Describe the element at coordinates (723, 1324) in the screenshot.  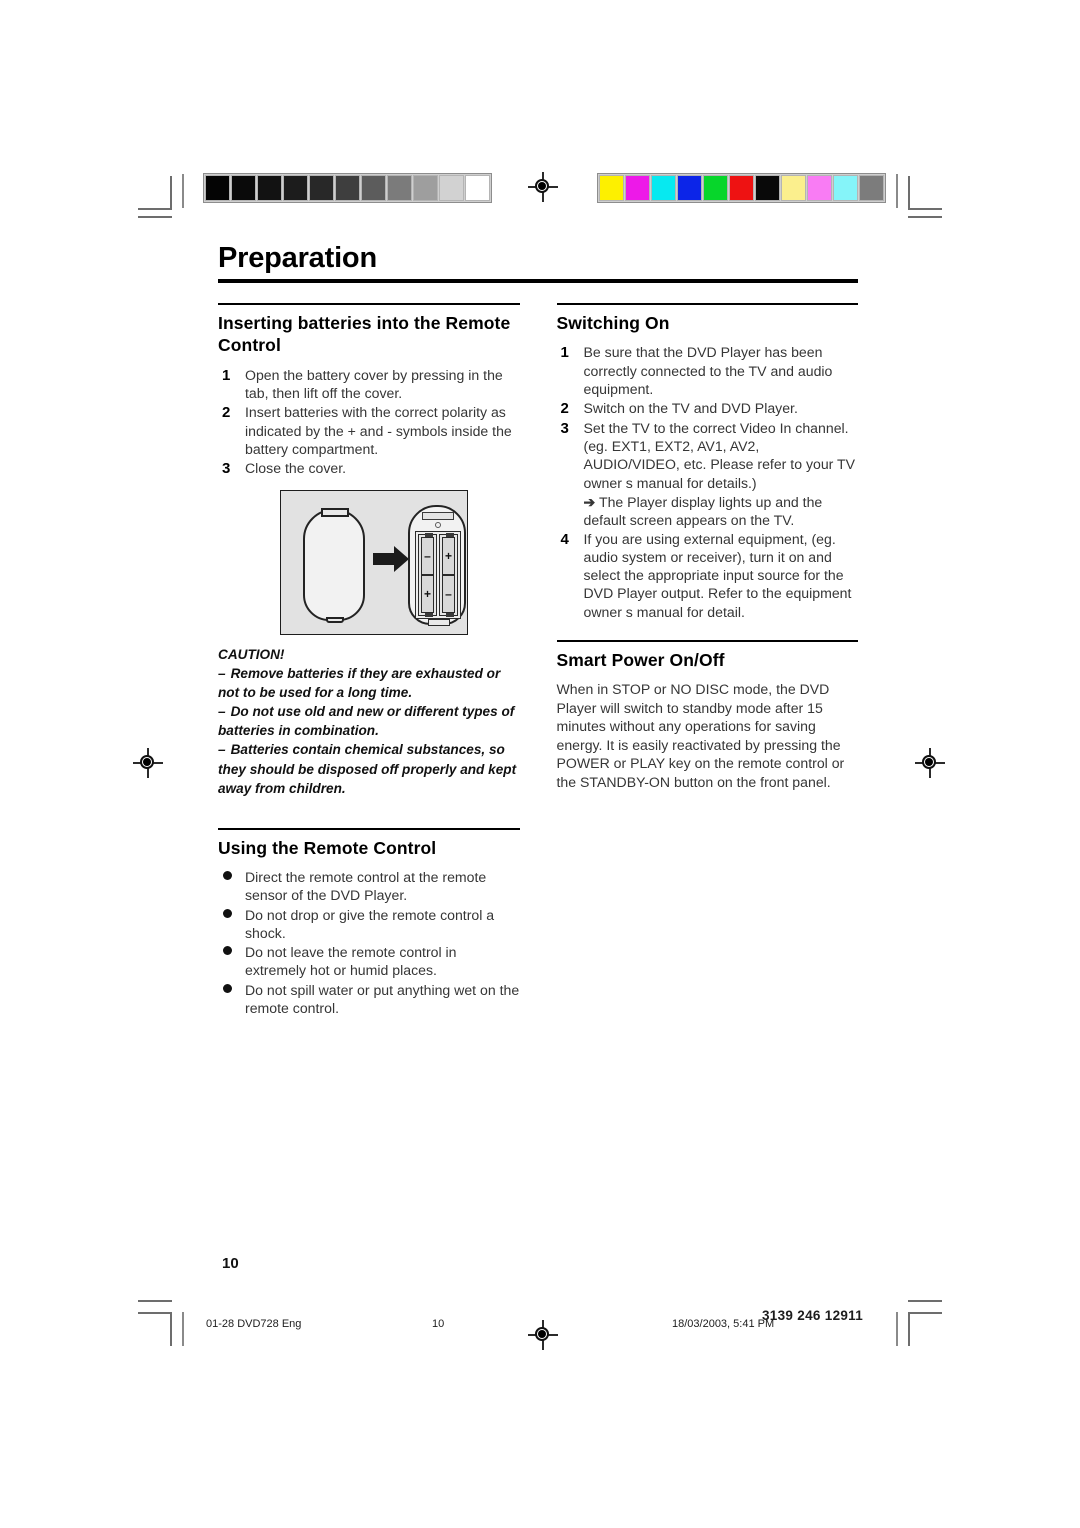
I see `footer-timestamp: 18/03/2003, 5:41 PM` at that location.